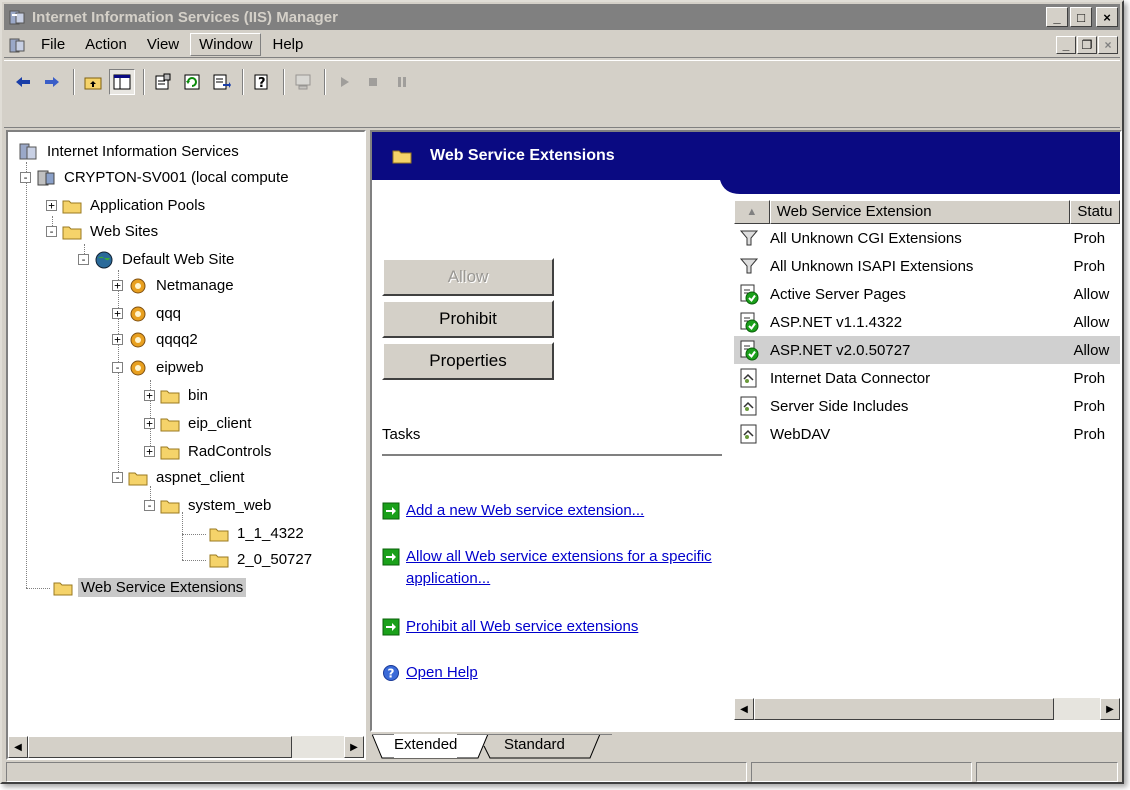  I want to click on tree-node-eip-client: + eip_client, so click(199, 423).